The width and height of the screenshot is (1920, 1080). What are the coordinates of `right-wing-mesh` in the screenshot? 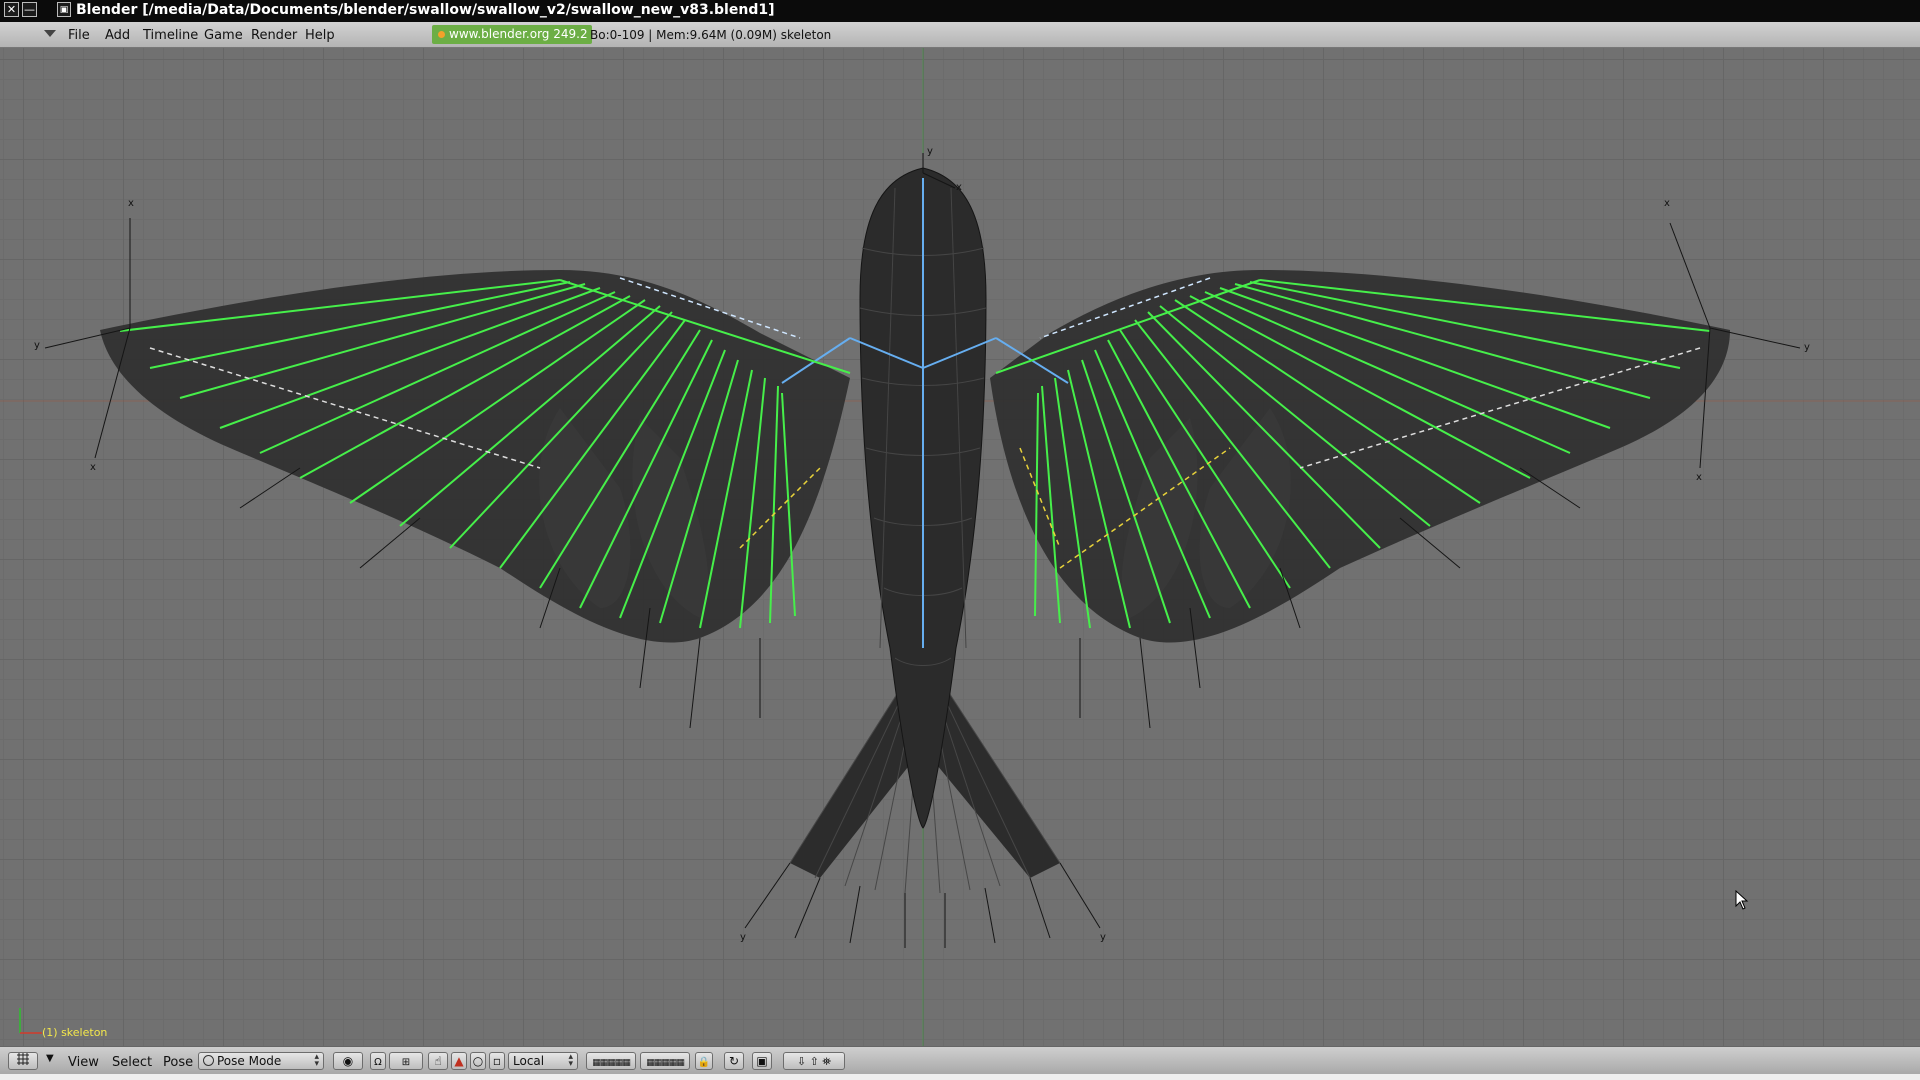 It's located at (1360, 456).